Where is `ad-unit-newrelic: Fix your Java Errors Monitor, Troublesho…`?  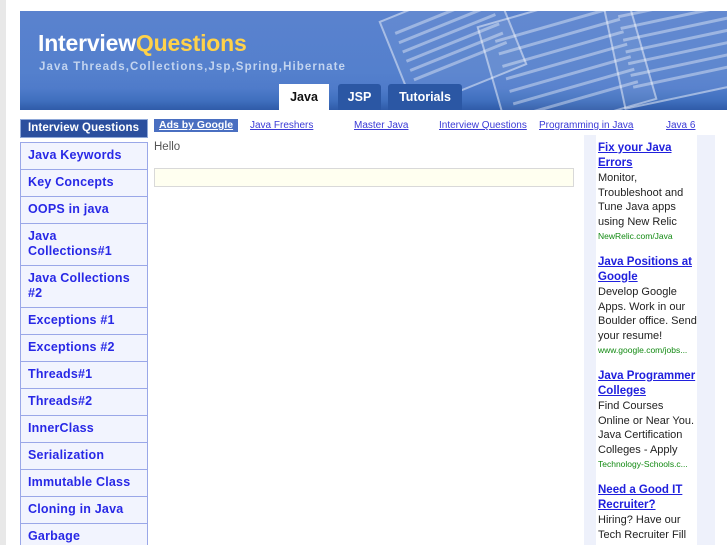 ad-unit-newrelic: Fix your Java Errors Monitor, Troublesho… is located at coordinates (646, 191).